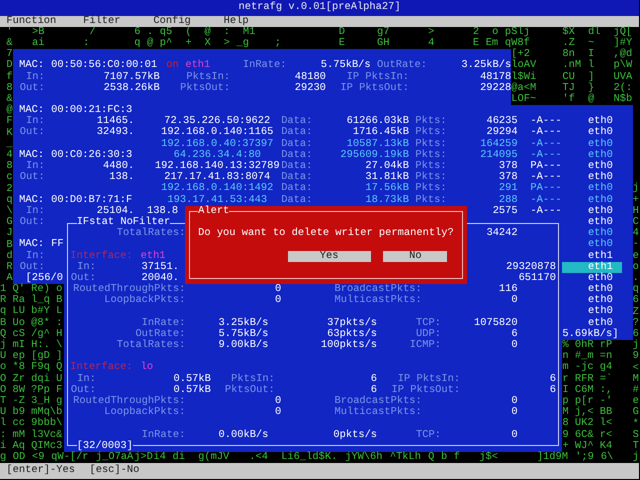  I want to click on app-title: netrafg v.0.01[preAlpha27], so click(319, 8).